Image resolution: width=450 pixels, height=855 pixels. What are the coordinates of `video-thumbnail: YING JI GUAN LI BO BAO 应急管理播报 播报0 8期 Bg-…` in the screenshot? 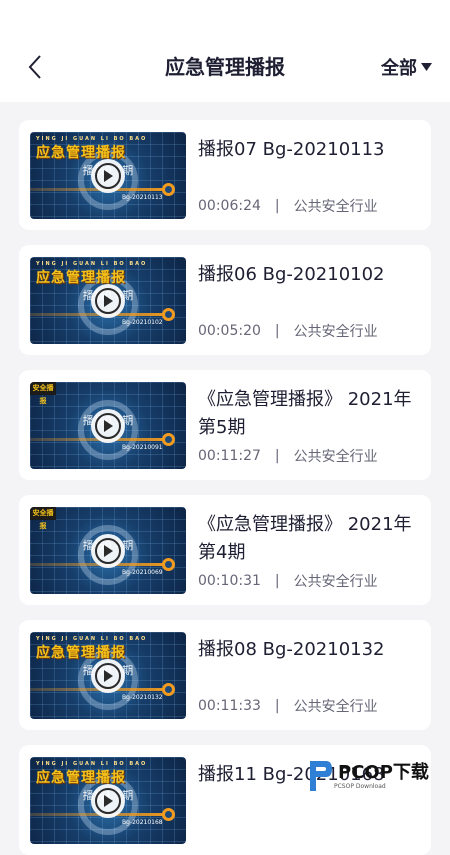 It's located at (108, 675).